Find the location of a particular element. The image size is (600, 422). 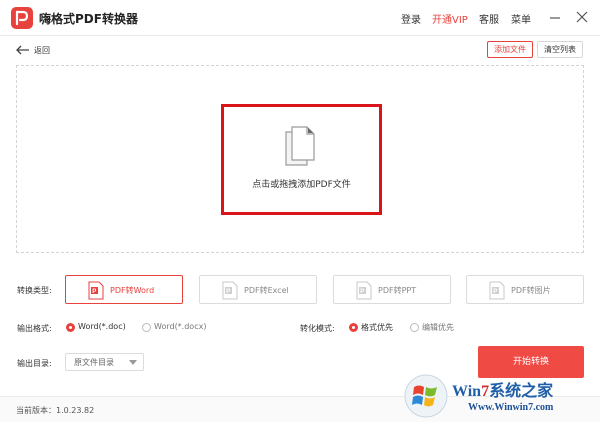

type-label: PDF转图片 is located at coordinates (531, 290).